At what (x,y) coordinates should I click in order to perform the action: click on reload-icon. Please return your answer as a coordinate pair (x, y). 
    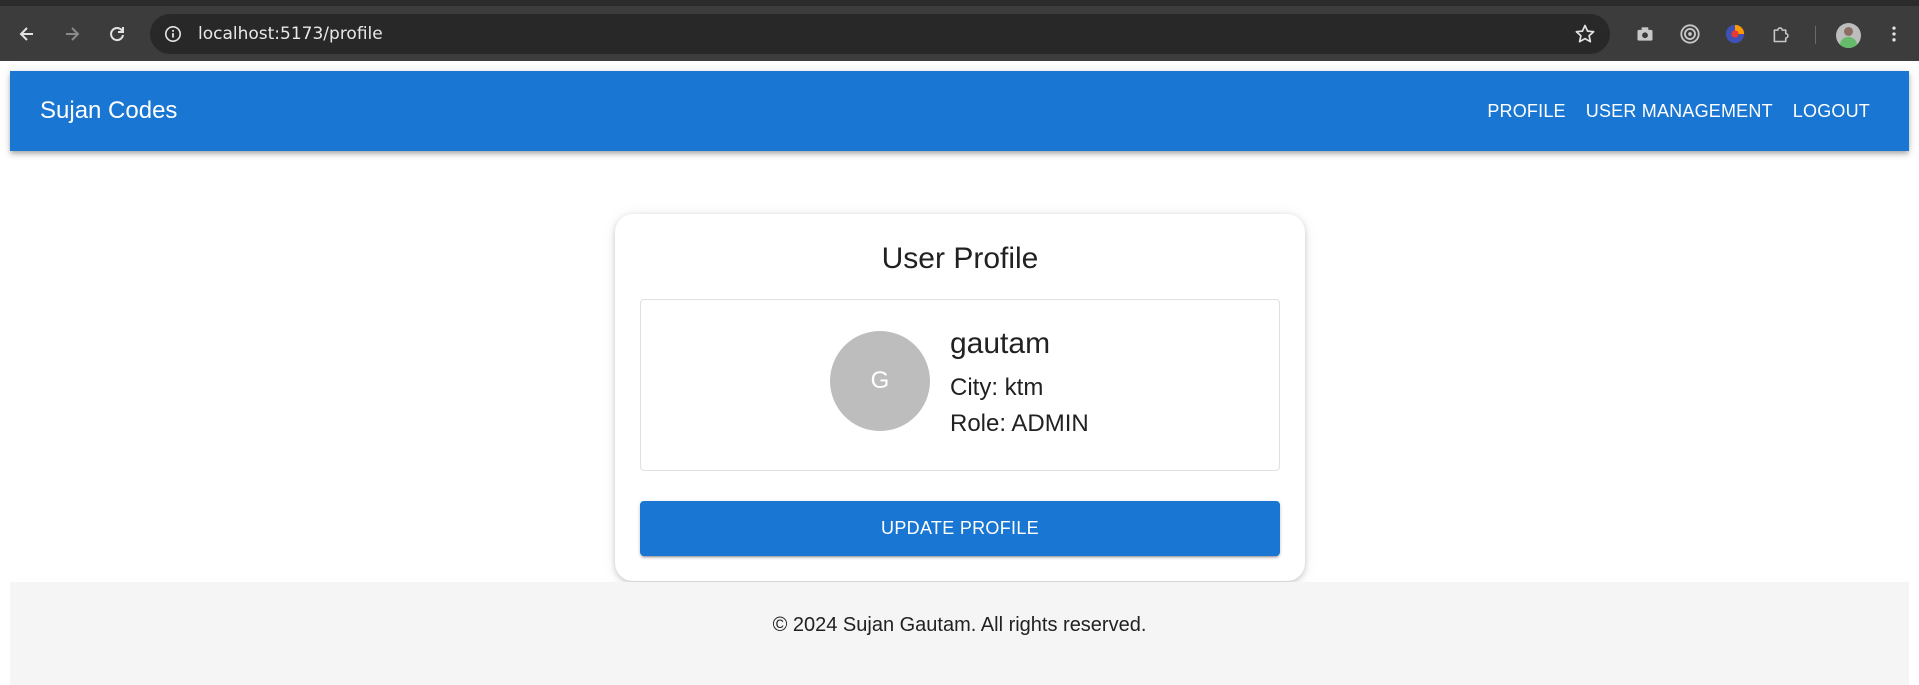
    Looking at the image, I should click on (117, 34).